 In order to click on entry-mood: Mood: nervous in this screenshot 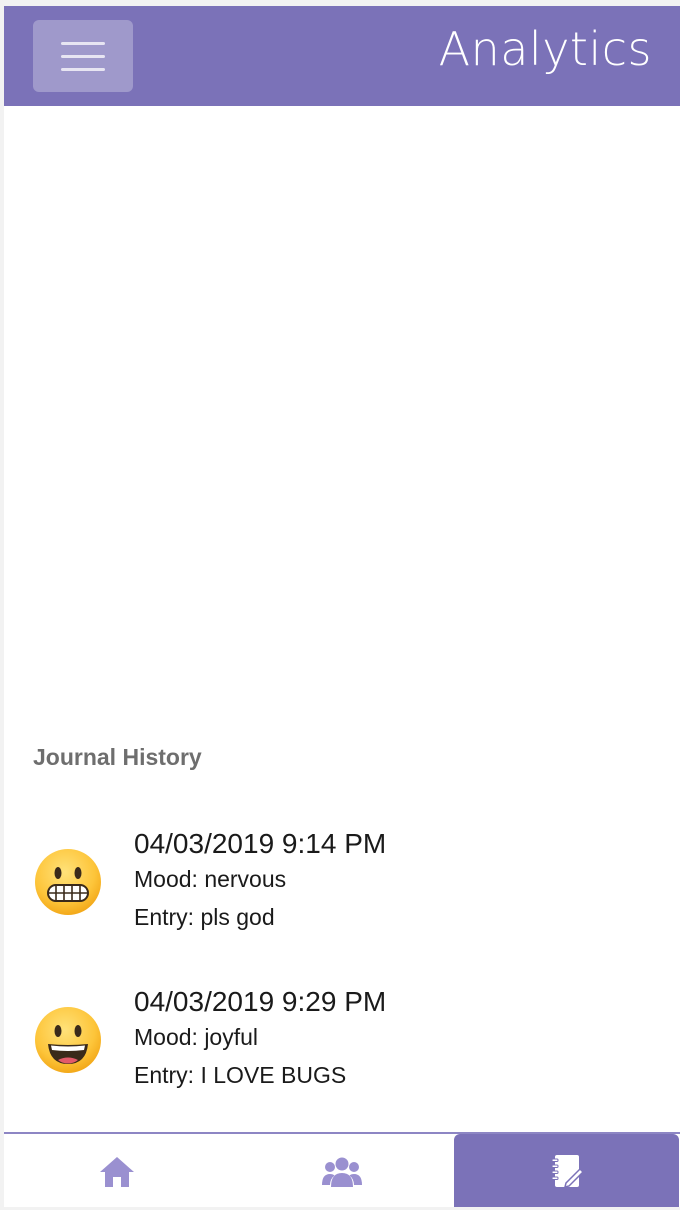, I will do `click(210, 879)`.